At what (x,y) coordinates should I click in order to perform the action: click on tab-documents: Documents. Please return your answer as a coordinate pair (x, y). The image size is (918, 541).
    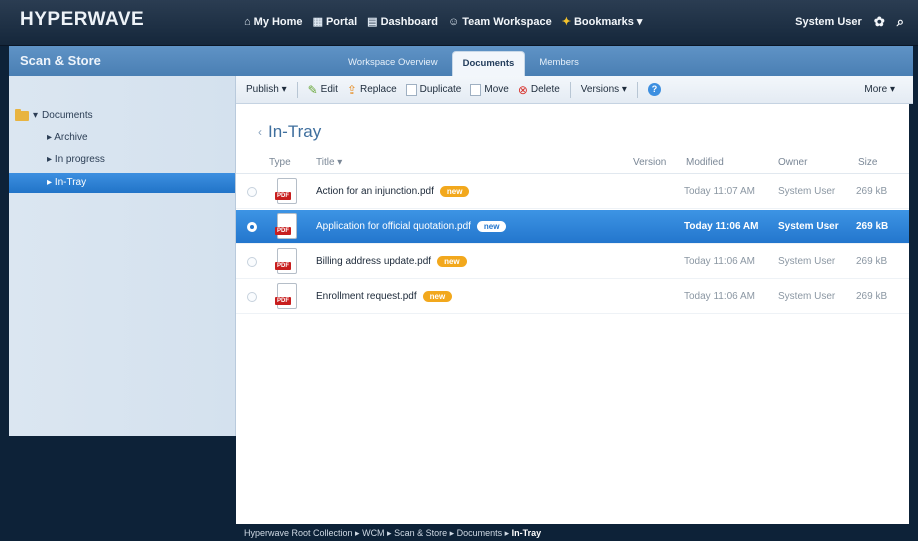
    Looking at the image, I should click on (488, 63).